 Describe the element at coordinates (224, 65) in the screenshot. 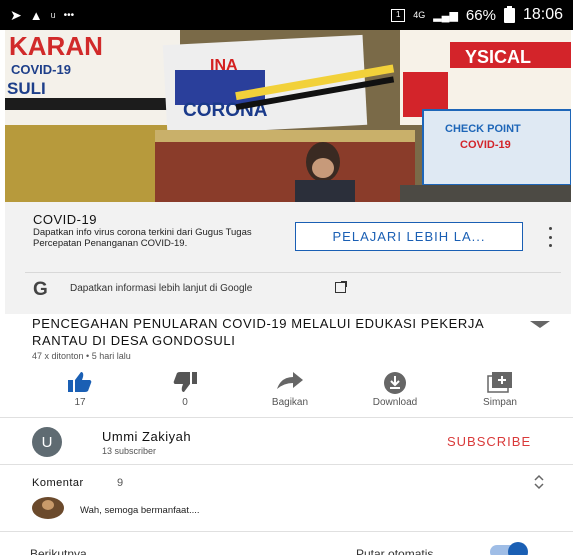

I see `banner-text-center-top: INA` at that location.